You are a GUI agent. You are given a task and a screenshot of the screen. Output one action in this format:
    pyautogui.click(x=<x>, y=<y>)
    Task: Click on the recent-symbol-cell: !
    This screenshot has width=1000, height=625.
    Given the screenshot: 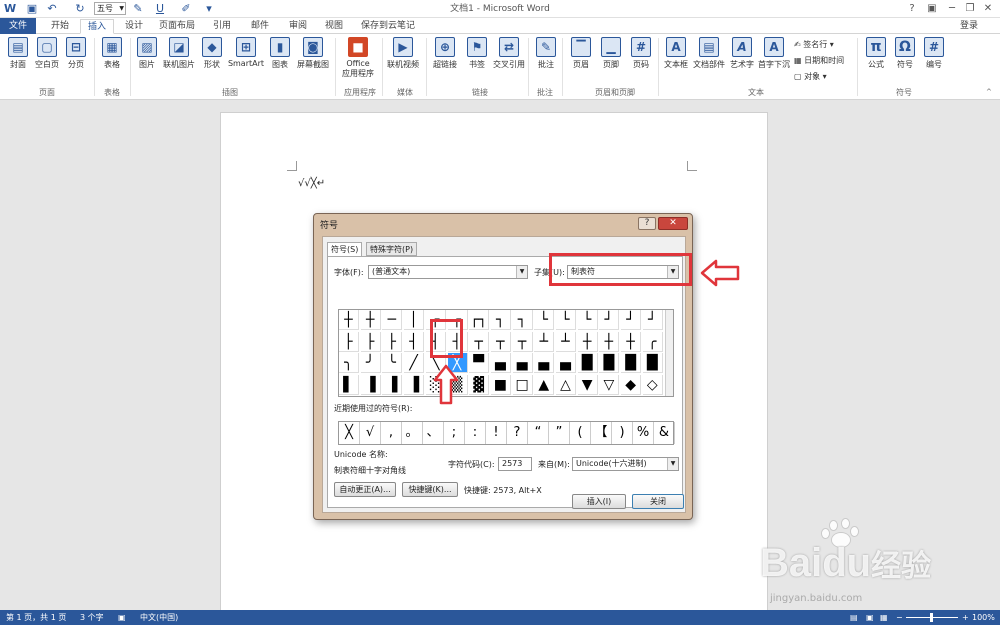 What is the action you would take?
    pyautogui.click(x=496, y=433)
    